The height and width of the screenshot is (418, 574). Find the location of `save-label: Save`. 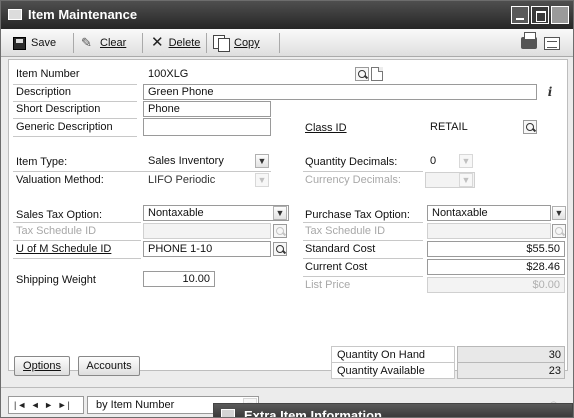

save-label: Save is located at coordinates (44, 43).